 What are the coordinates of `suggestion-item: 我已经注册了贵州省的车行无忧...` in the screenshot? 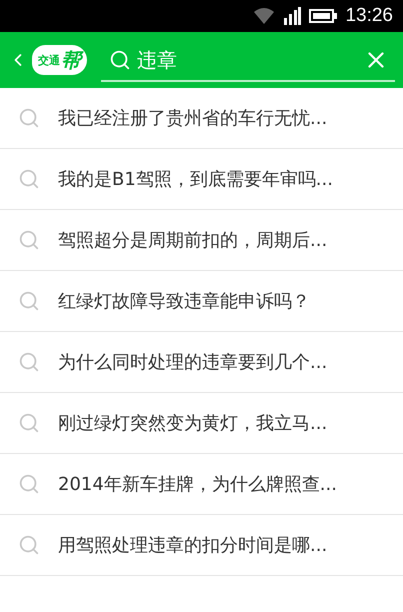 It's located at (201, 118).